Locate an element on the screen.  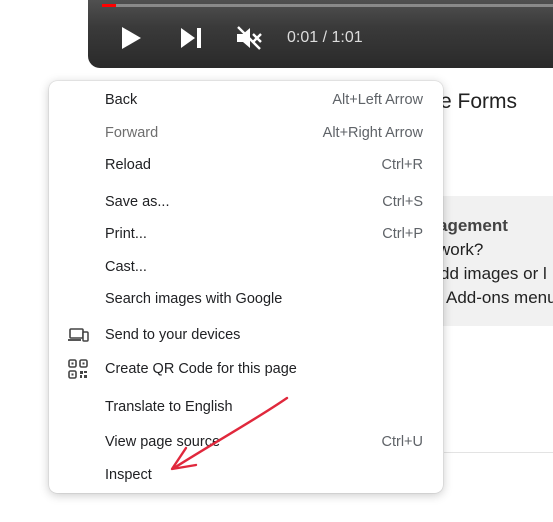
menu-item-label: Reload is located at coordinates (128, 165).